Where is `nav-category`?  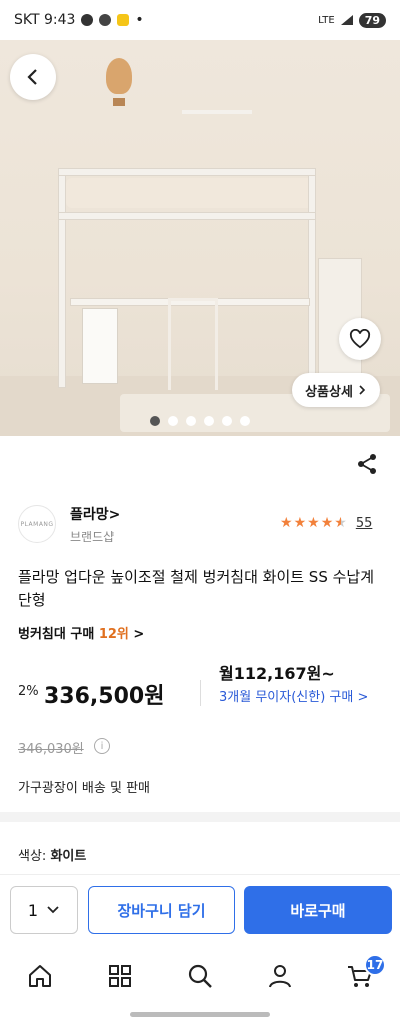
nav-category is located at coordinates (120, 976).